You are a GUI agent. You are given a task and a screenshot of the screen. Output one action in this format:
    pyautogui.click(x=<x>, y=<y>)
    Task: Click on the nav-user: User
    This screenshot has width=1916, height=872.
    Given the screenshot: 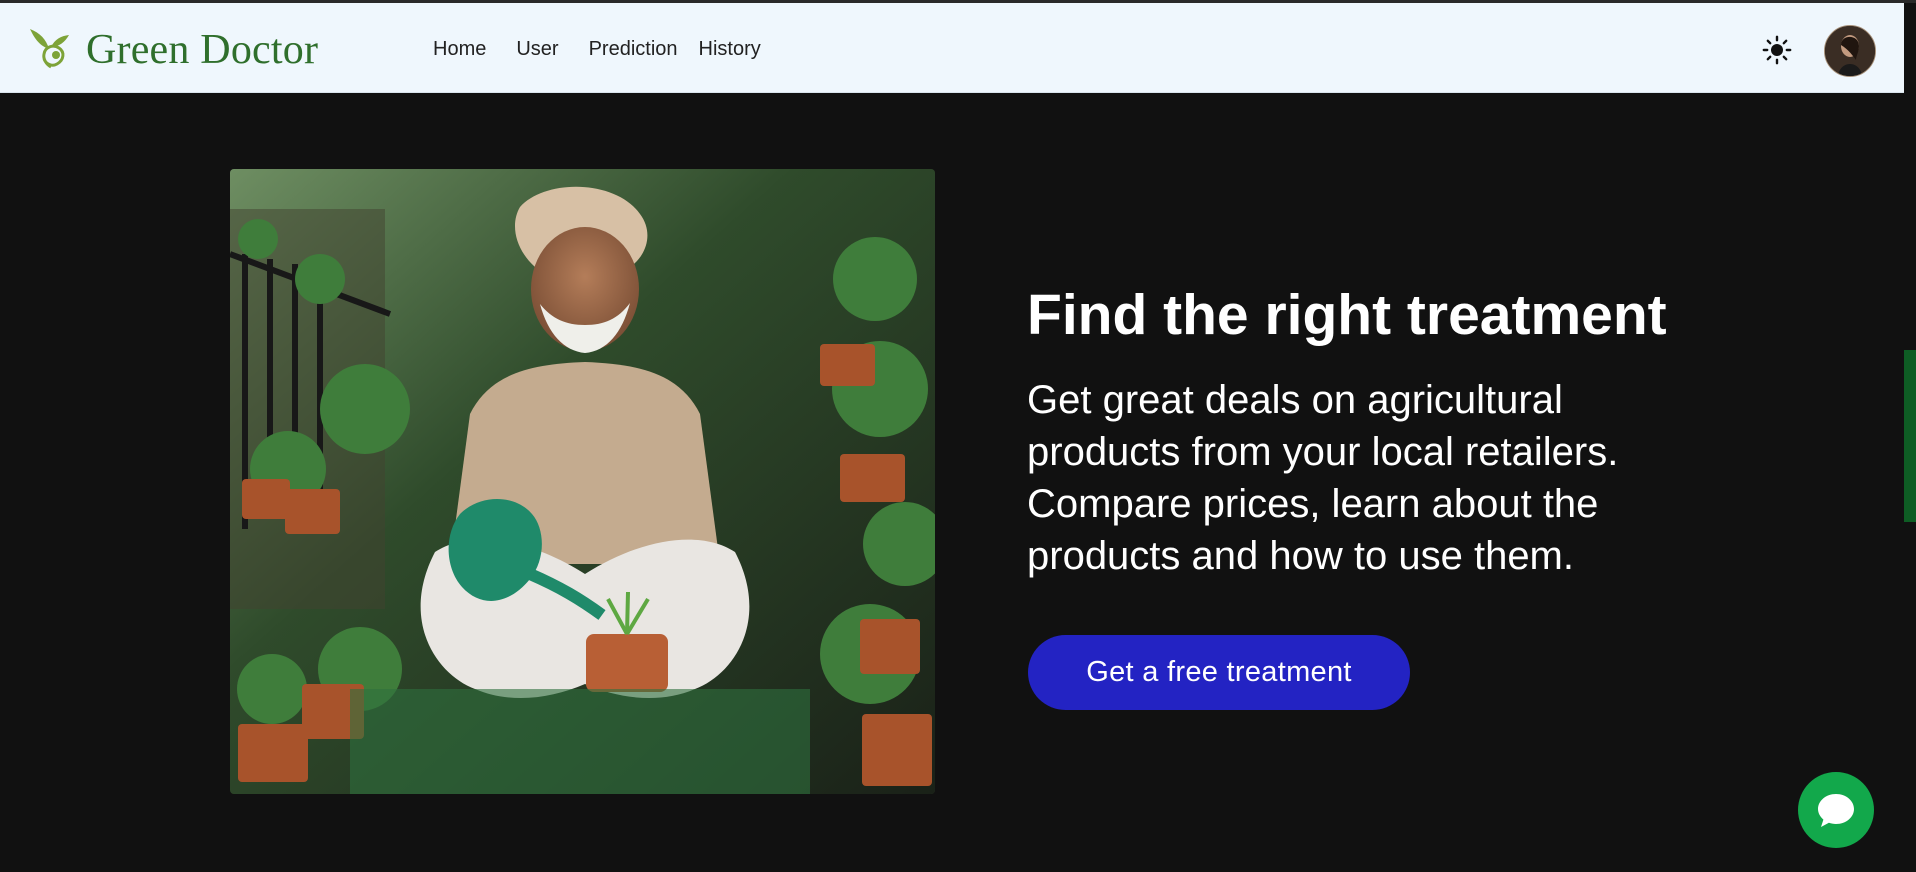 What is the action you would take?
    pyautogui.click(x=537, y=49)
    